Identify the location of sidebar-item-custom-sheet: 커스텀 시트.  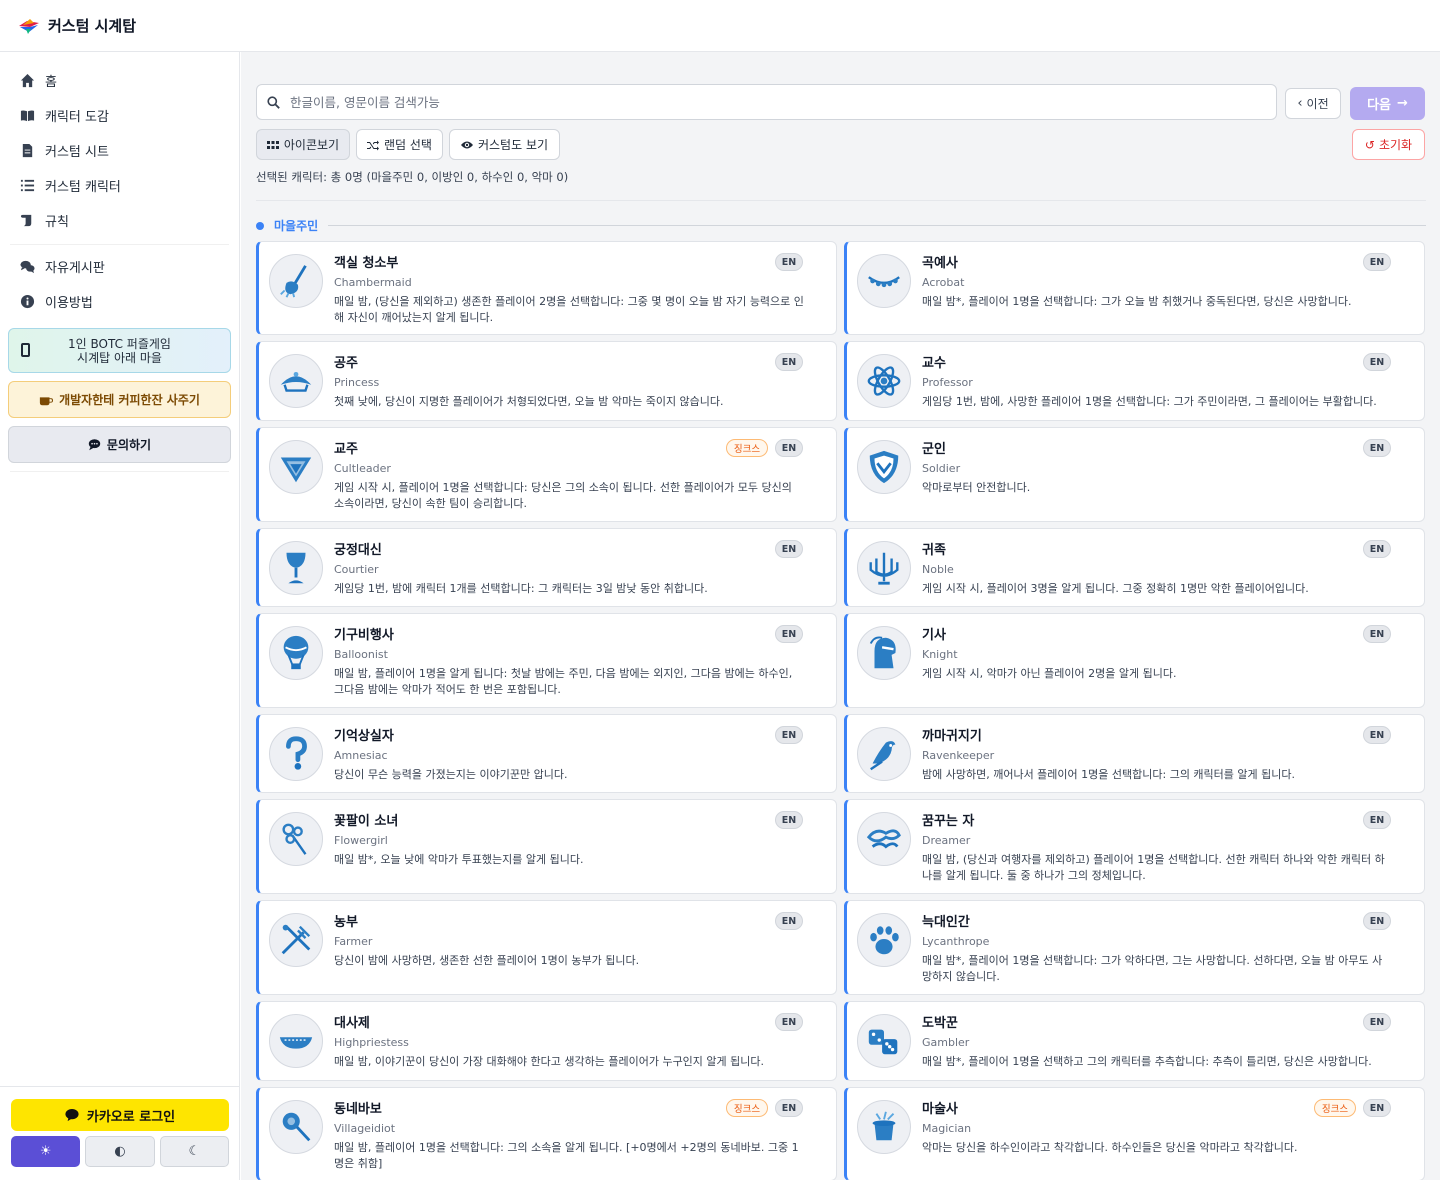
(119, 150).